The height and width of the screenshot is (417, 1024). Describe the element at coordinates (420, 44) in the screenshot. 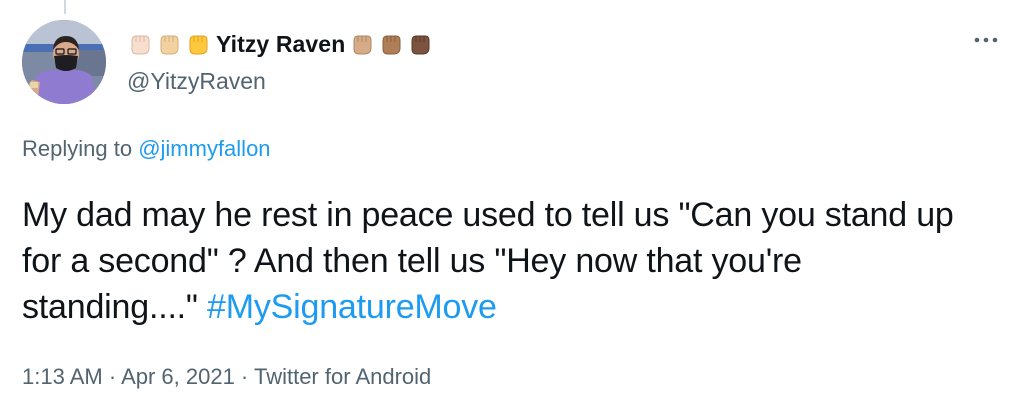

I see `raised-fist-dark-icon` at that location.